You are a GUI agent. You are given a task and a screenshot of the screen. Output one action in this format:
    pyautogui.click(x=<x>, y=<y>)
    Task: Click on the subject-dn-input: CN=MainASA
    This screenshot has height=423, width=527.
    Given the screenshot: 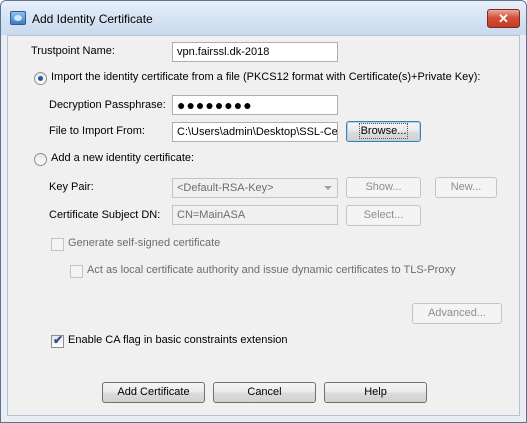 What is the action you would take?
    pyautogui.click(x=255, y=215)
    